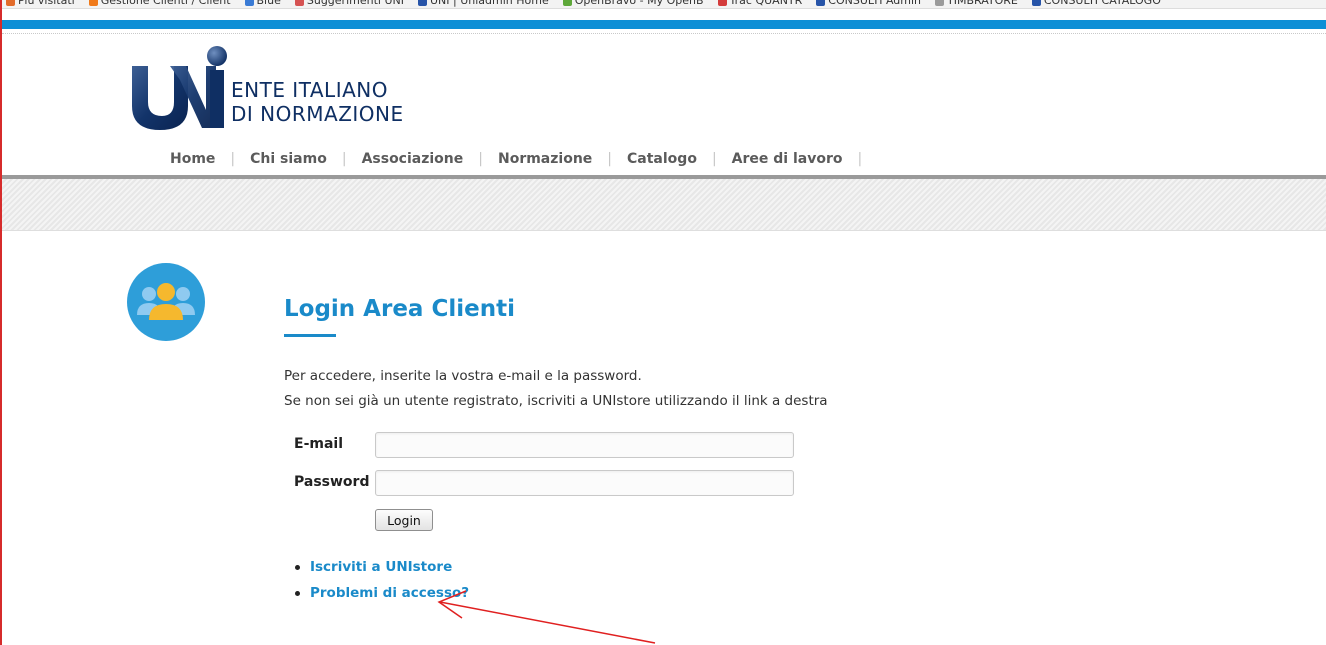 The height and width of the screenshot is (645, 1326). Describe the element at coordinates (489, 3) in the screenshot. I see `bookmark-label: UNI | Uniadmin Home` at that location.